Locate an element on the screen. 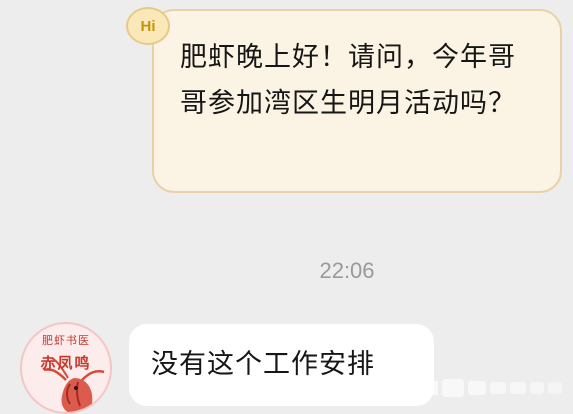 The height and width of the screenshot is (414, 573). message-timestamp: 22:06 is located at coordinates (347, 270).